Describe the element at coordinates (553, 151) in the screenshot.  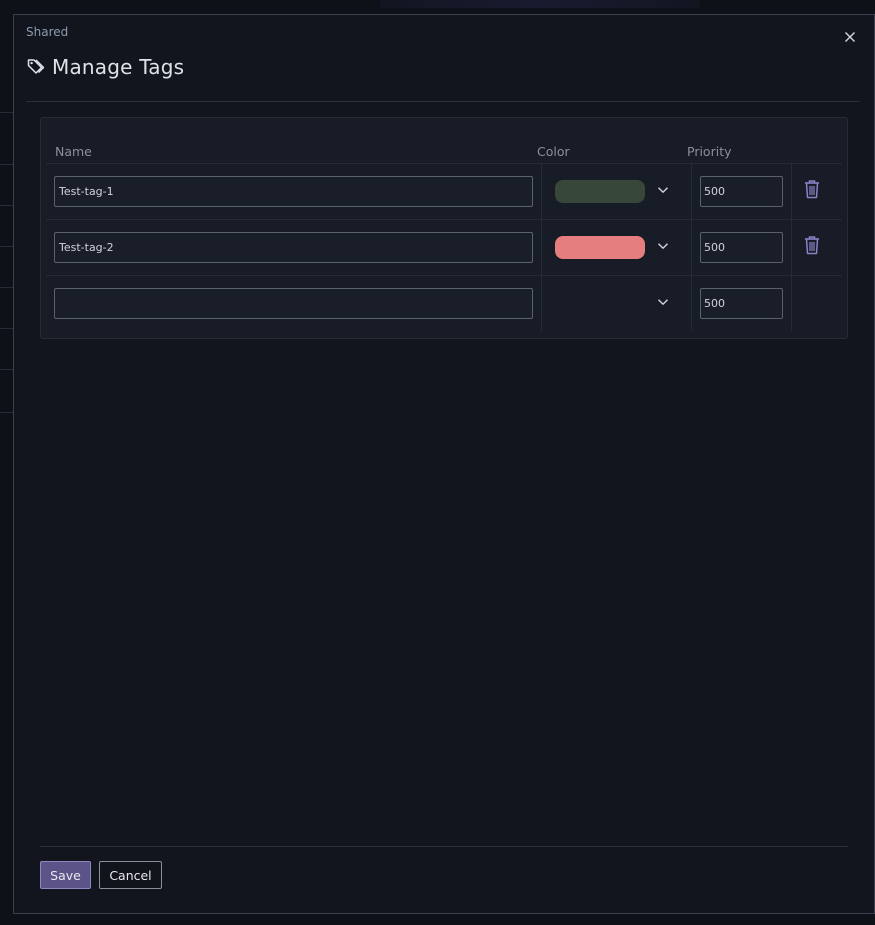
I see `column-header-color: Color` at that location.